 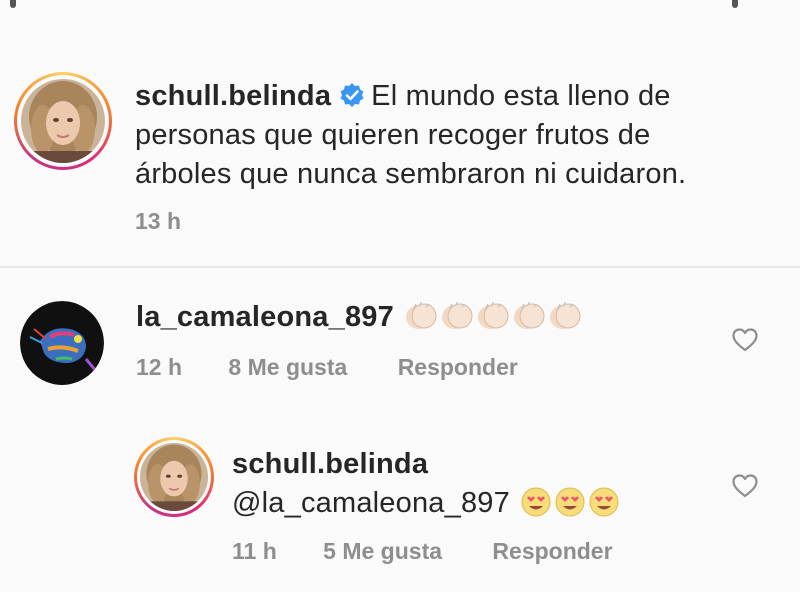 I want to click on caption-line-3: árboles que nunca sembraron ni cuidaron., so click(x=411, y=174).